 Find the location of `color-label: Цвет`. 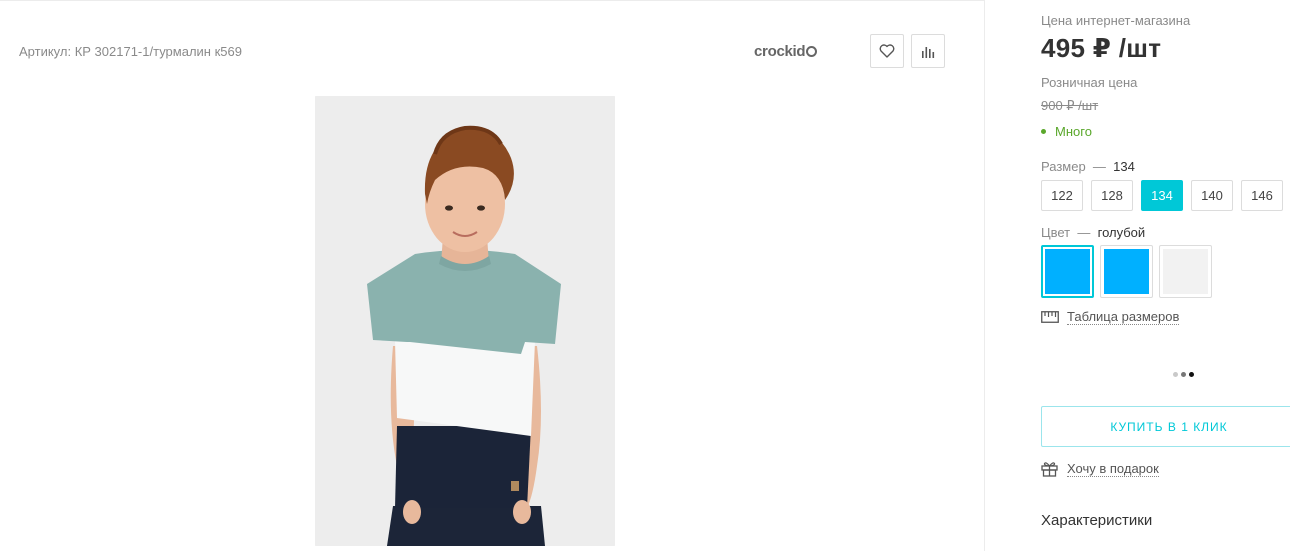

color-label: Цвет is located at coordinates (1056, 232).